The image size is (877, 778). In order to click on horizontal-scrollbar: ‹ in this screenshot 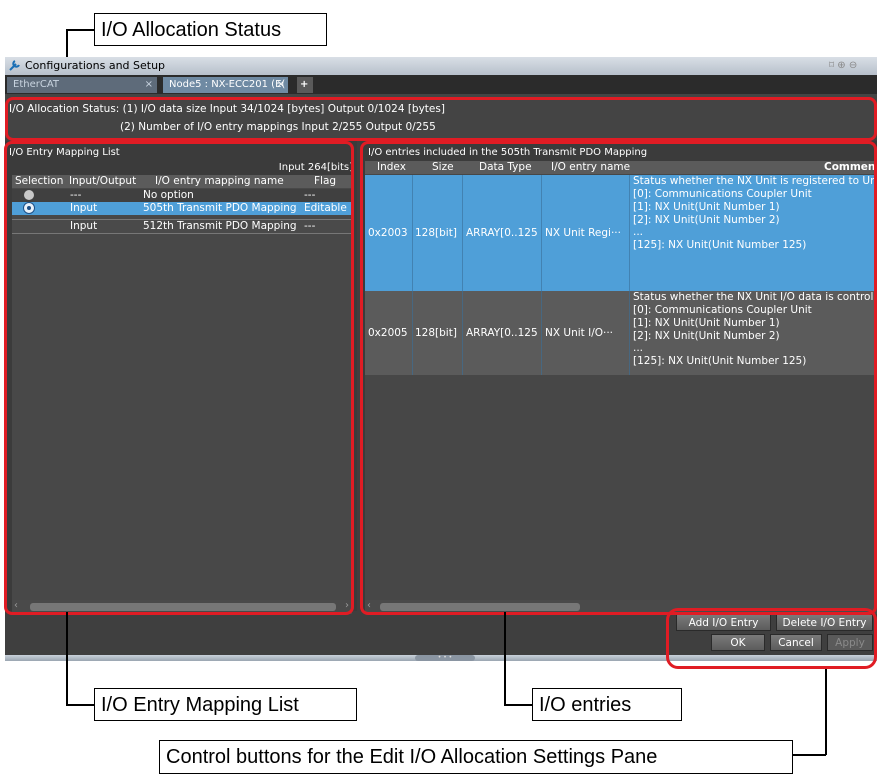, I will do `click(621, 607)`.